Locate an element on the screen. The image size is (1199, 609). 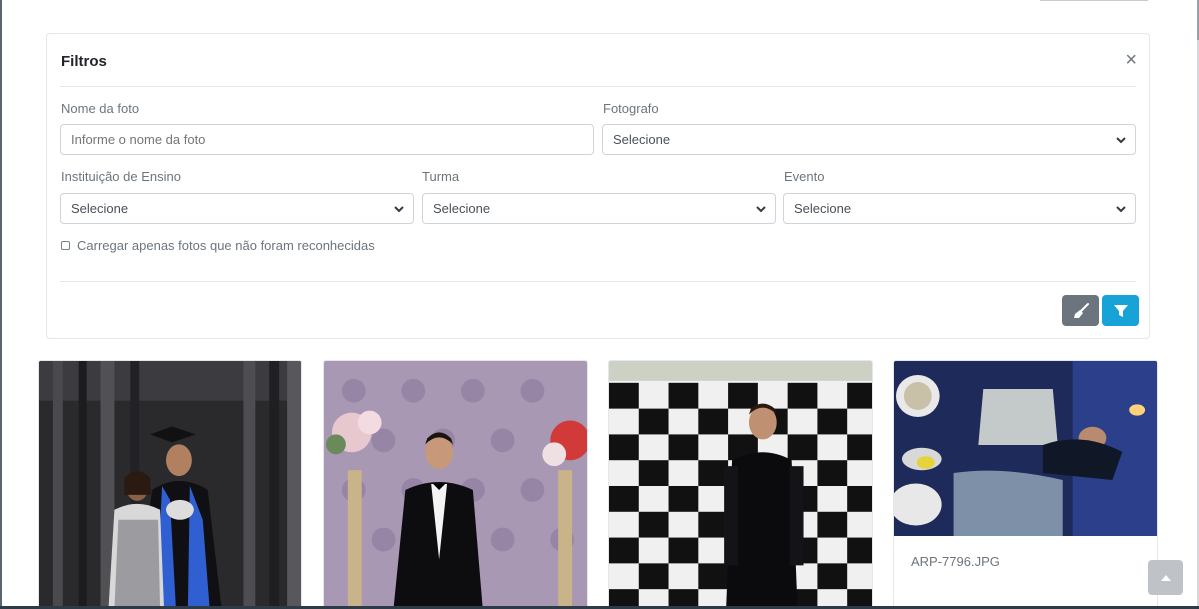
event-select-value: Selecione is located at coordinates (823, 208).